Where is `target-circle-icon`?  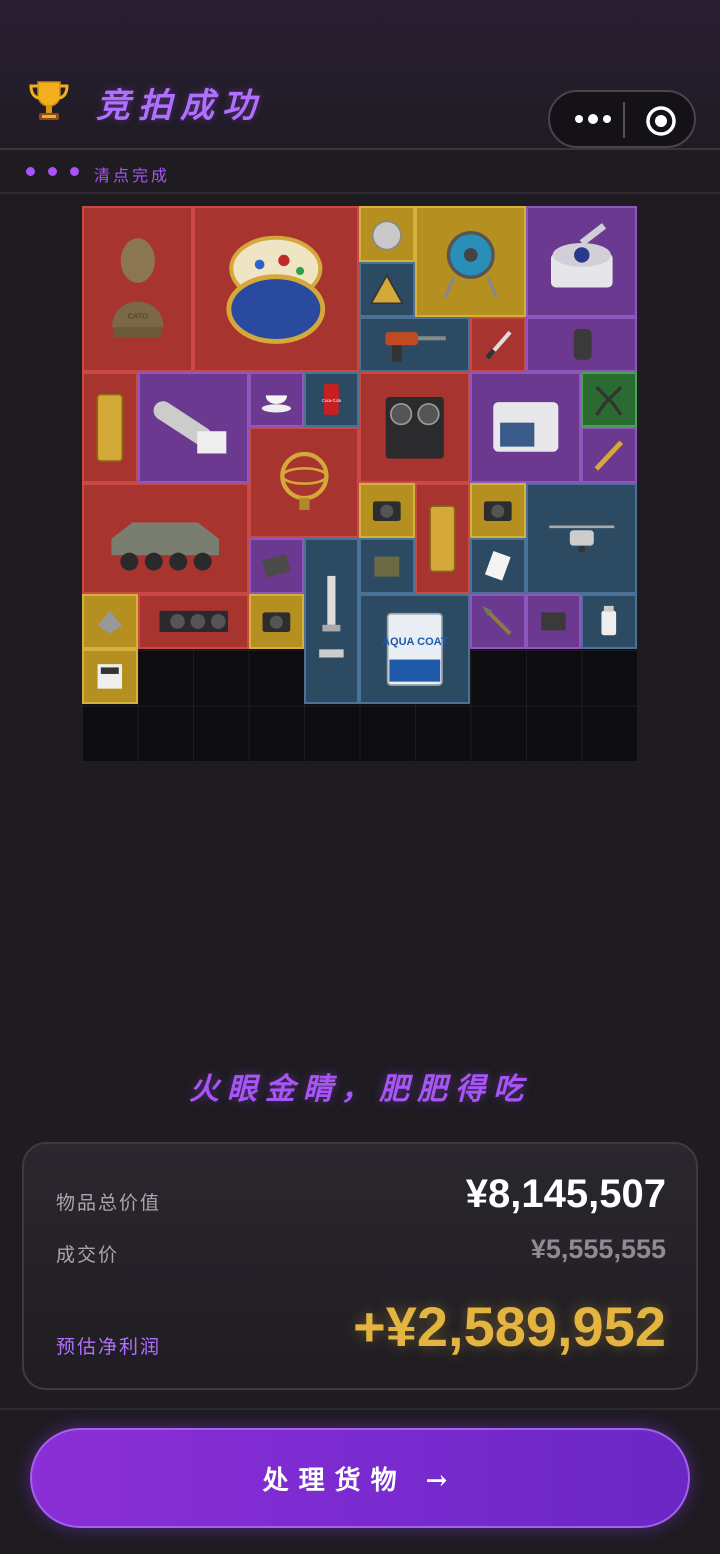 target-circle-icon is located at coordinates (661, 121).